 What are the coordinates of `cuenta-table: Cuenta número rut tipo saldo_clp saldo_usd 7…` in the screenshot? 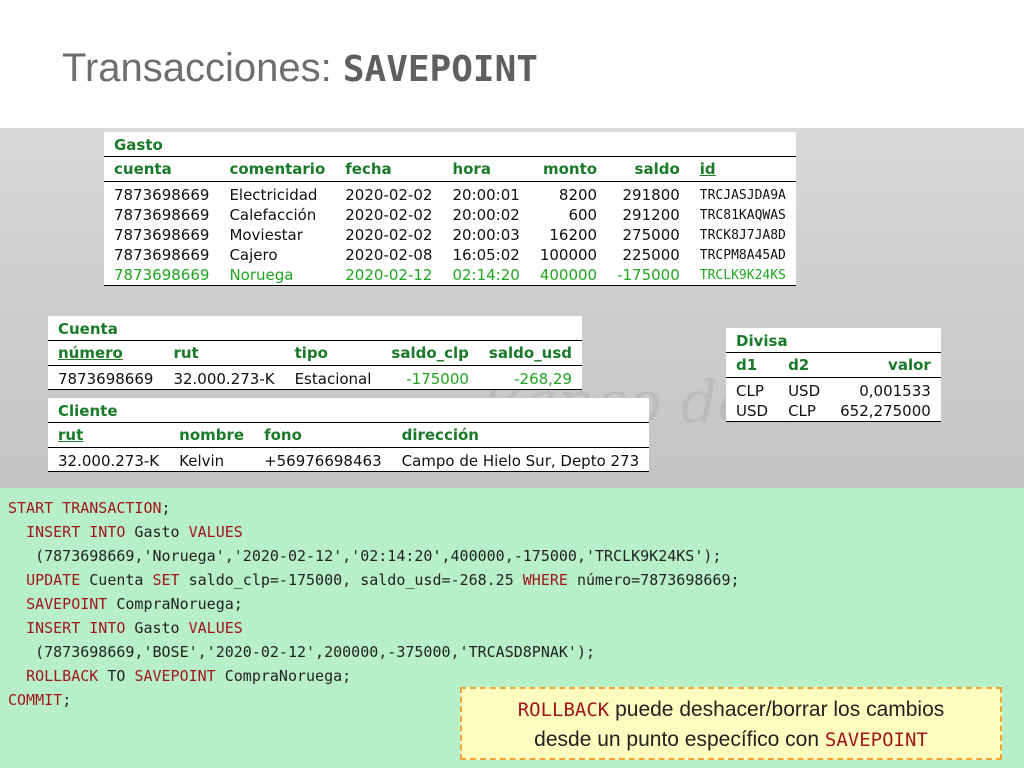 It's located at (315, 353).